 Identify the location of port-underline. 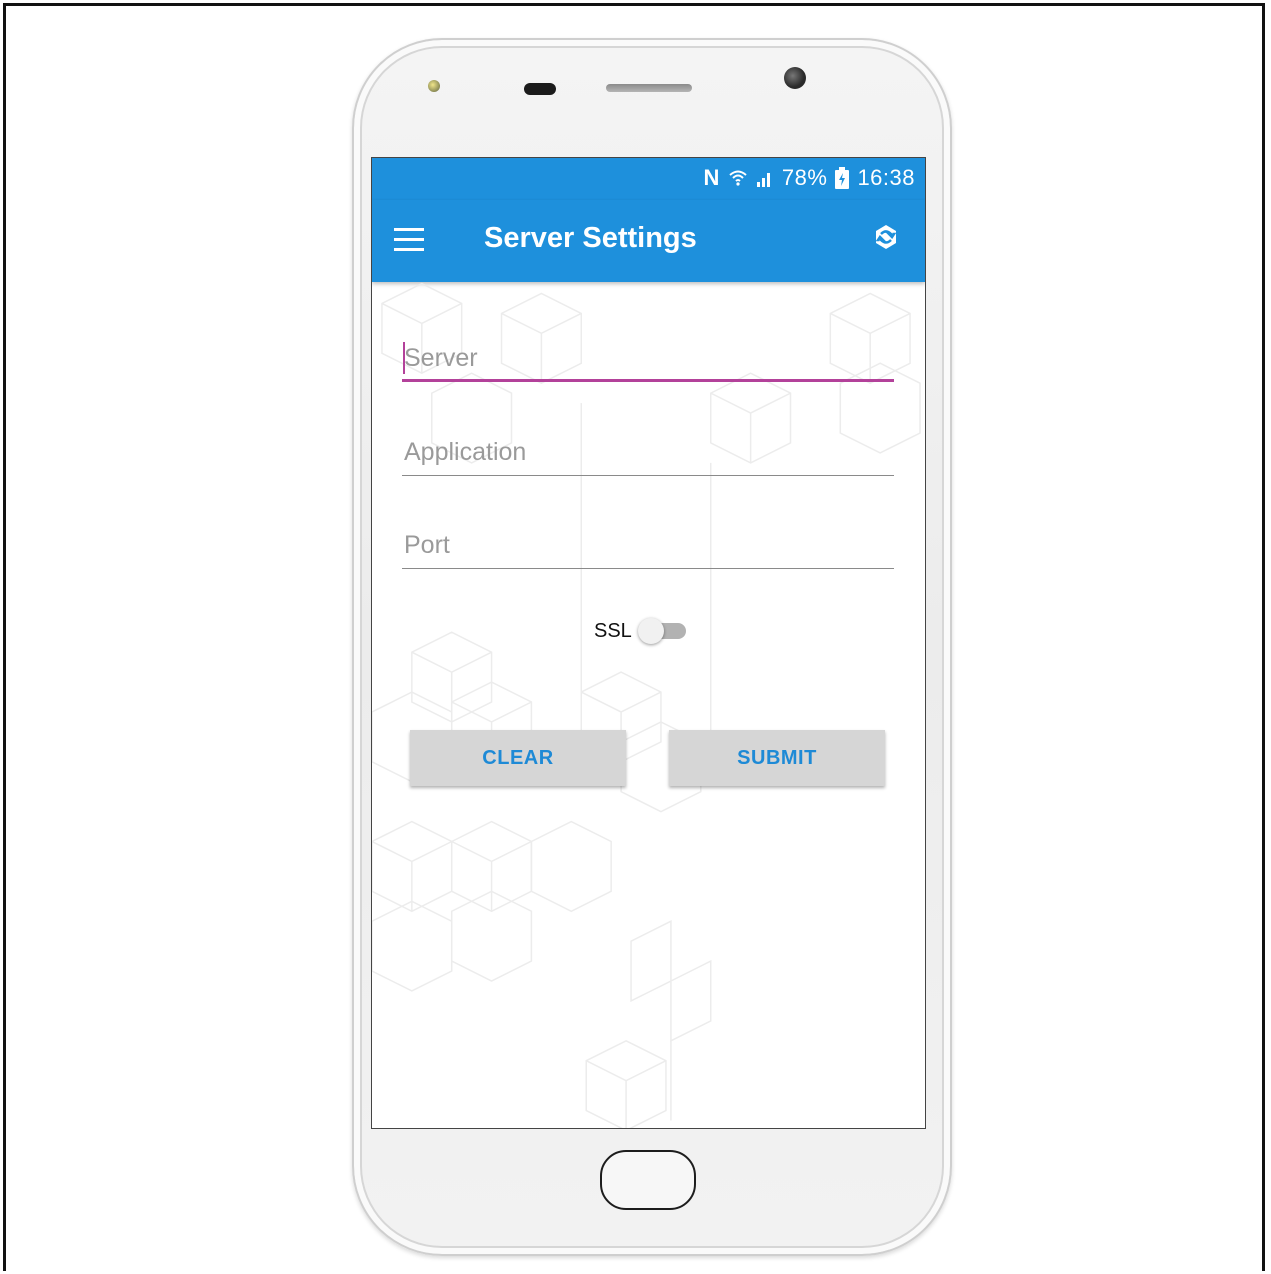
(648, 568).